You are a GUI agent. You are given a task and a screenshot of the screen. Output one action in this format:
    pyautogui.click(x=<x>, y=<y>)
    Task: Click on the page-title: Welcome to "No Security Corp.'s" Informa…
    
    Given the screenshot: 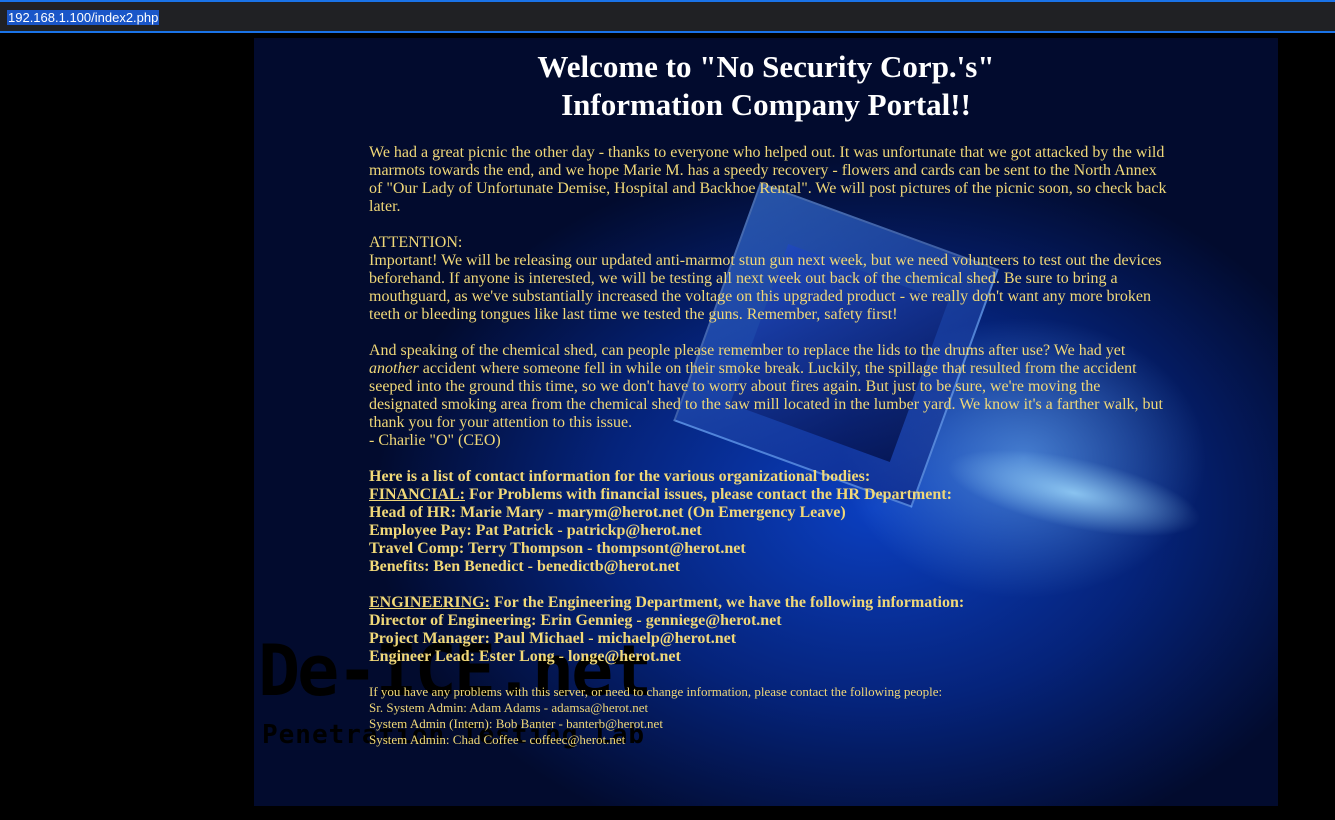 What is the action you would take?
    pyautogui.click(x=766, y=86)
    